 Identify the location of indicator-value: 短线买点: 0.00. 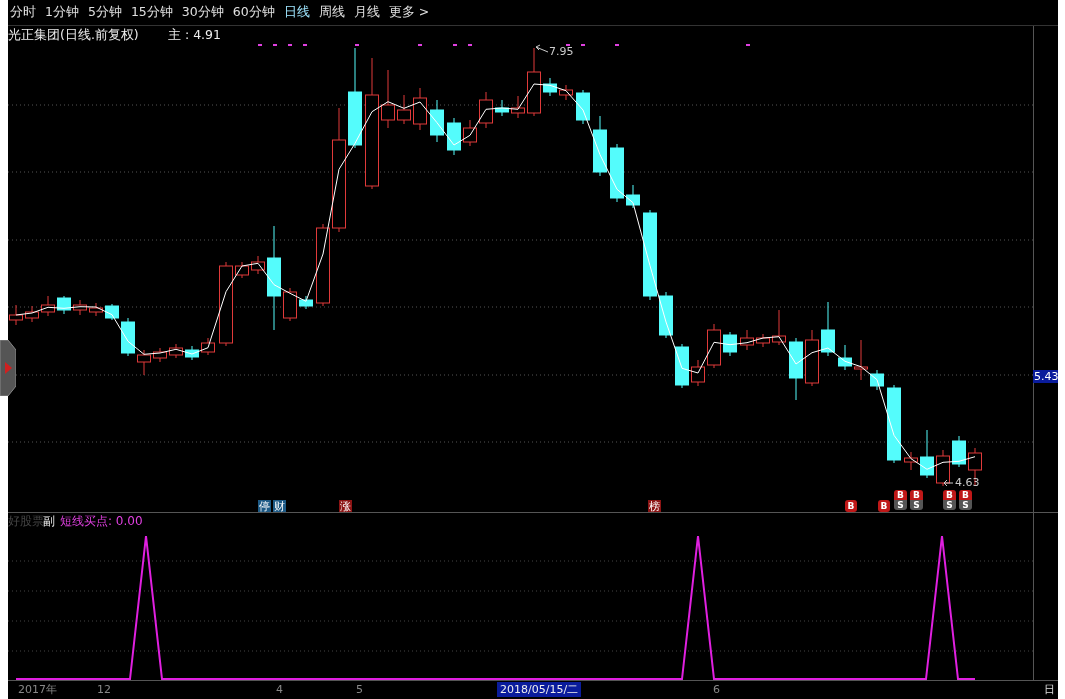
(101, 521).